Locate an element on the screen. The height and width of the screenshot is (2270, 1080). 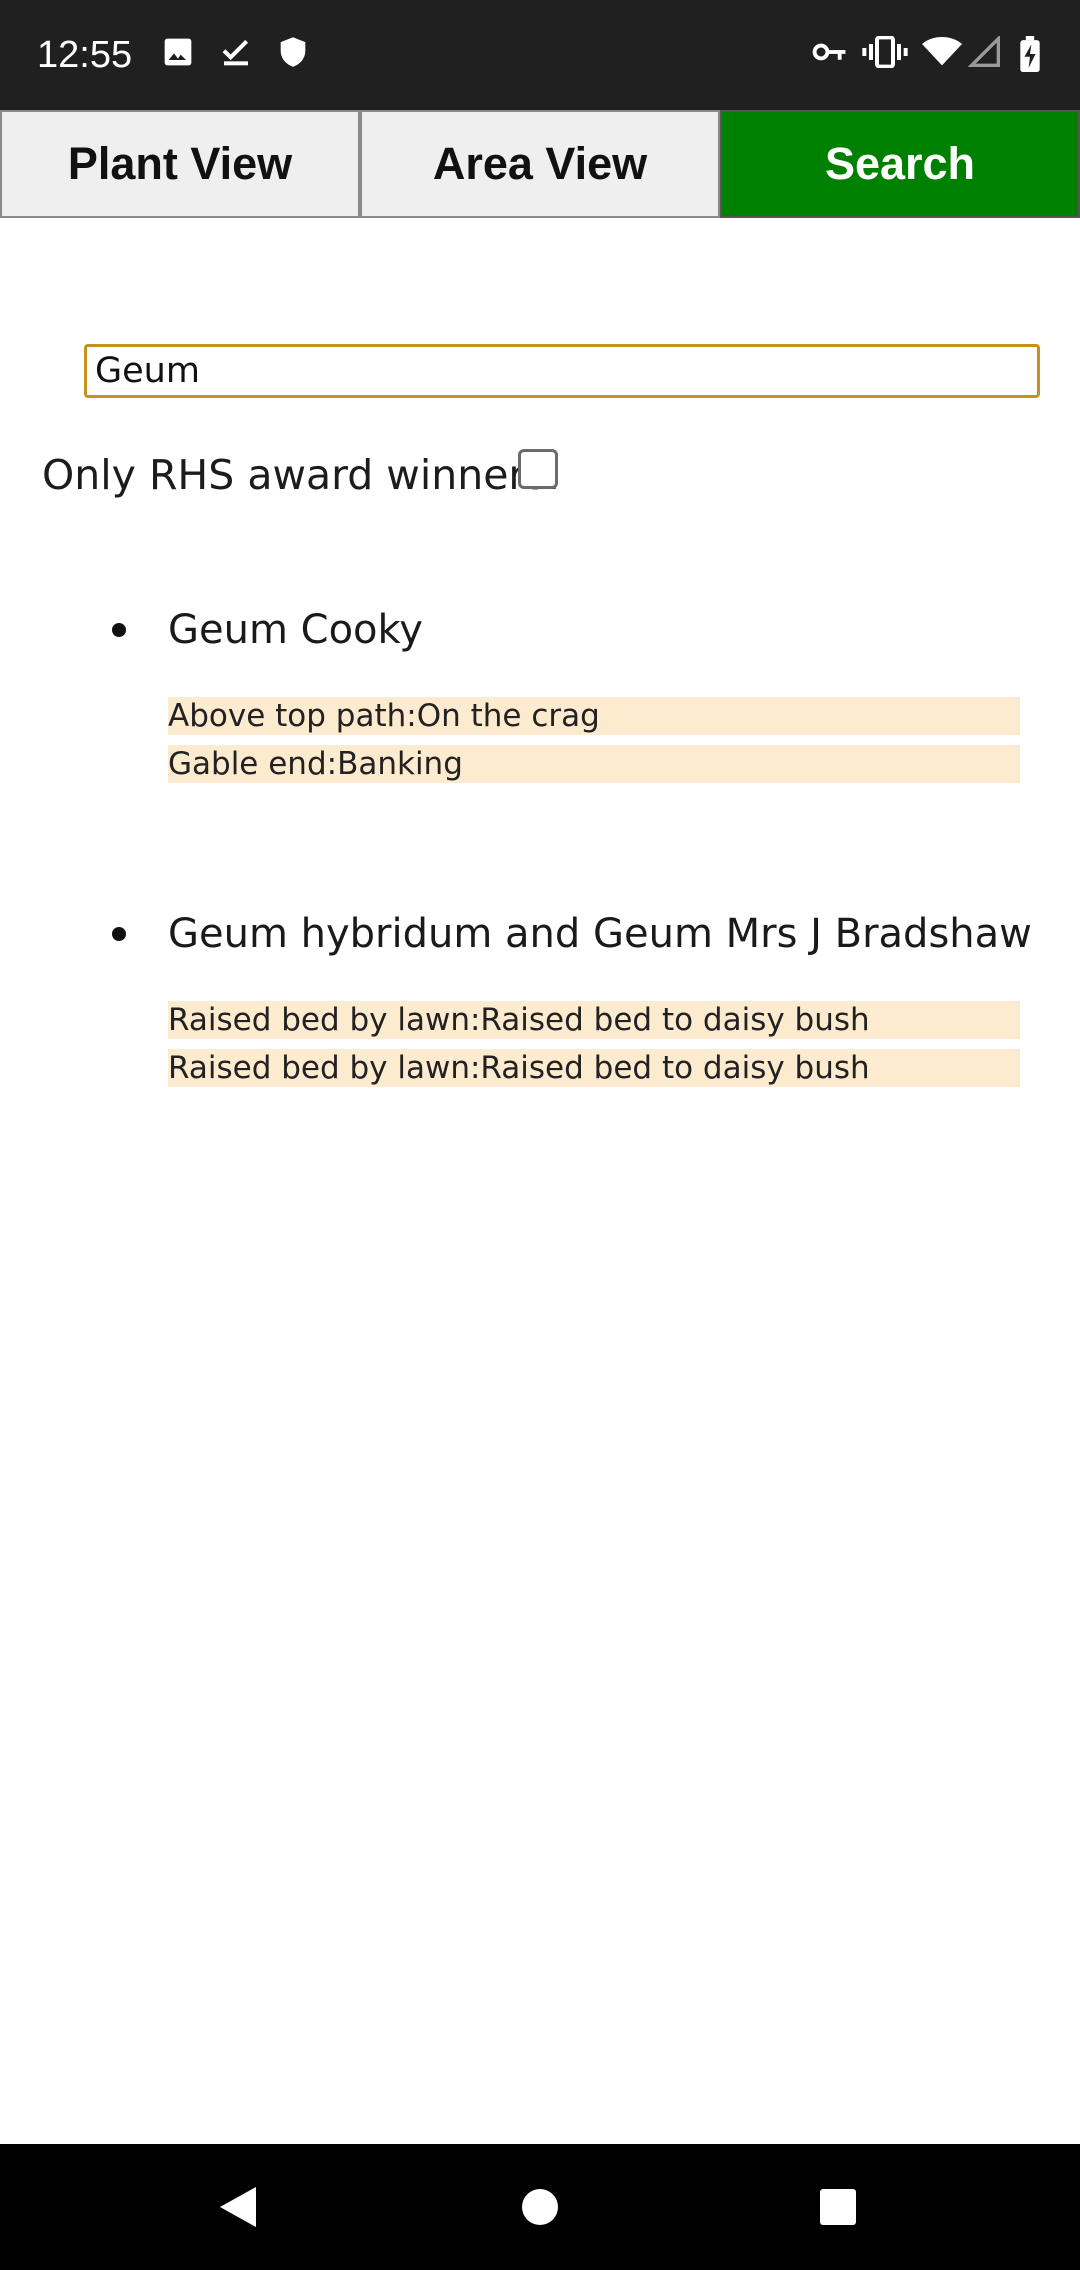
tab-area-view: Area View is located at coordinates (540, 164).